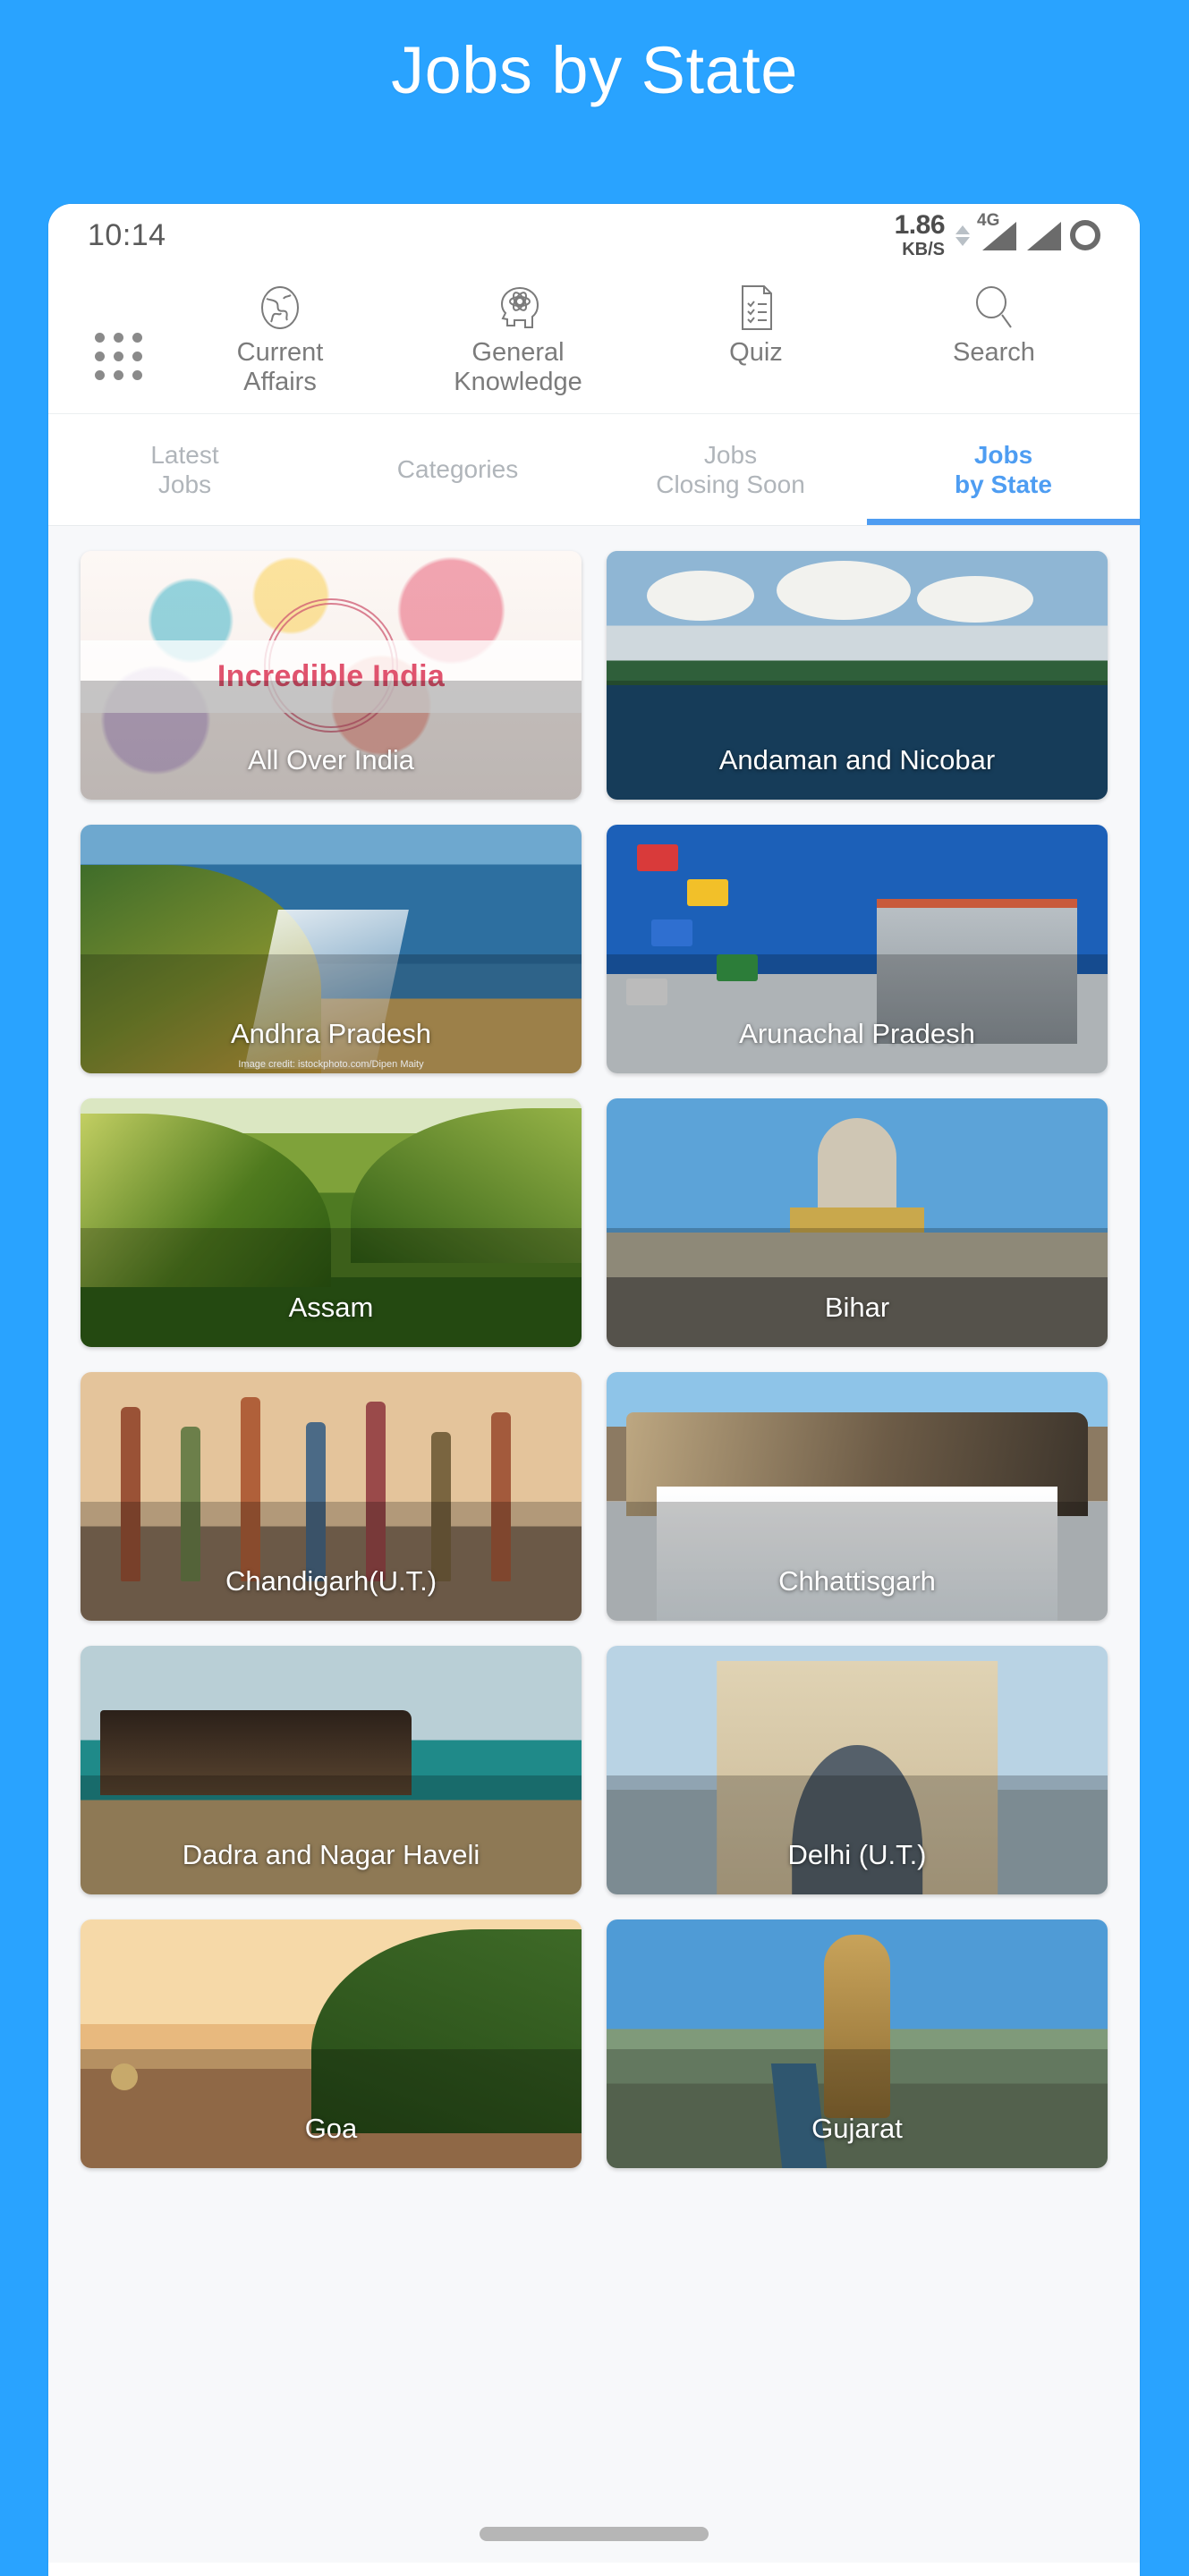  Describe the element at coordinates (331, 1223) in the screenshot. I see `state-card: Assam` at that location.